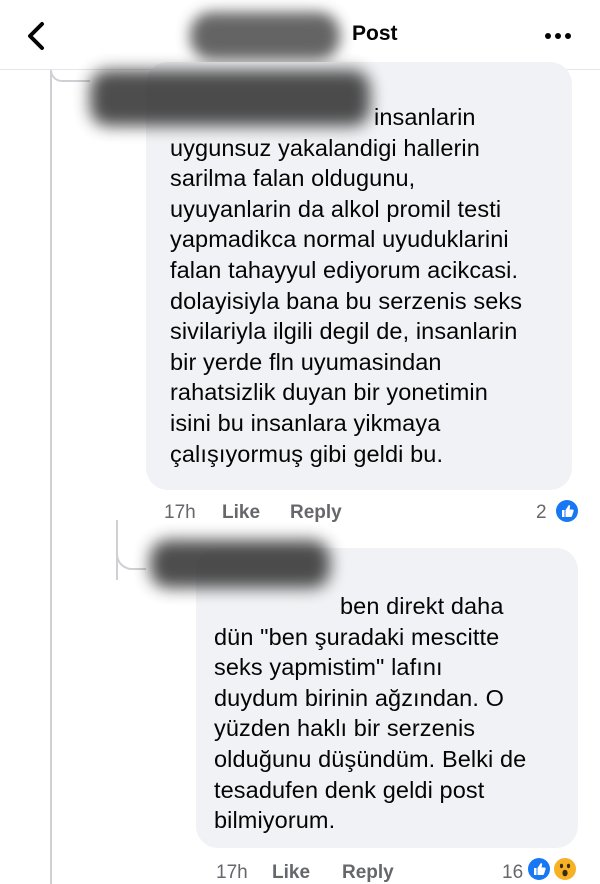 The width and height of the screenshot is (600, 884). Describe the element at coordinates (565, 869) in the screenshot. I see `wow-icon` at that location.